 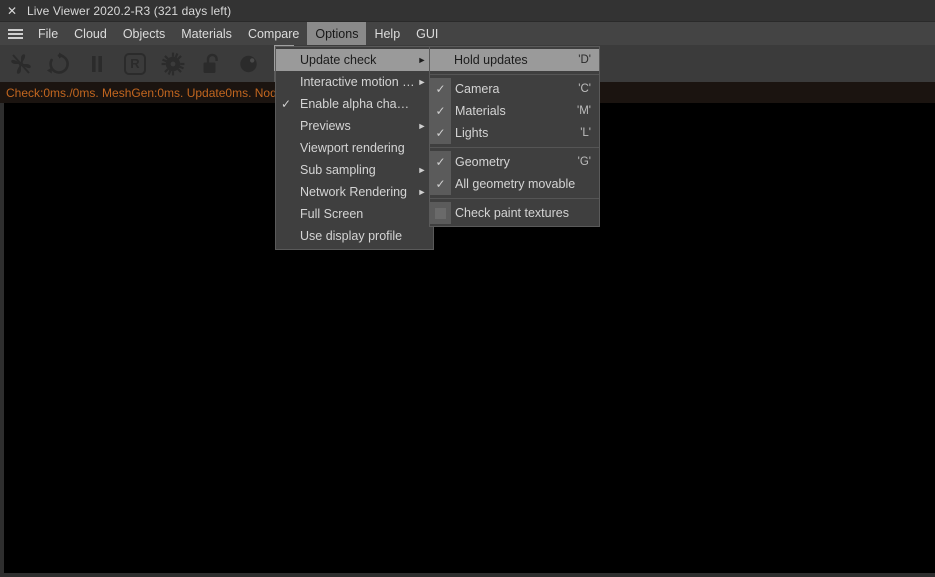 I want to click on submenu-item-check-paint-textures: Check paint textures, so click(x=514, y=213).